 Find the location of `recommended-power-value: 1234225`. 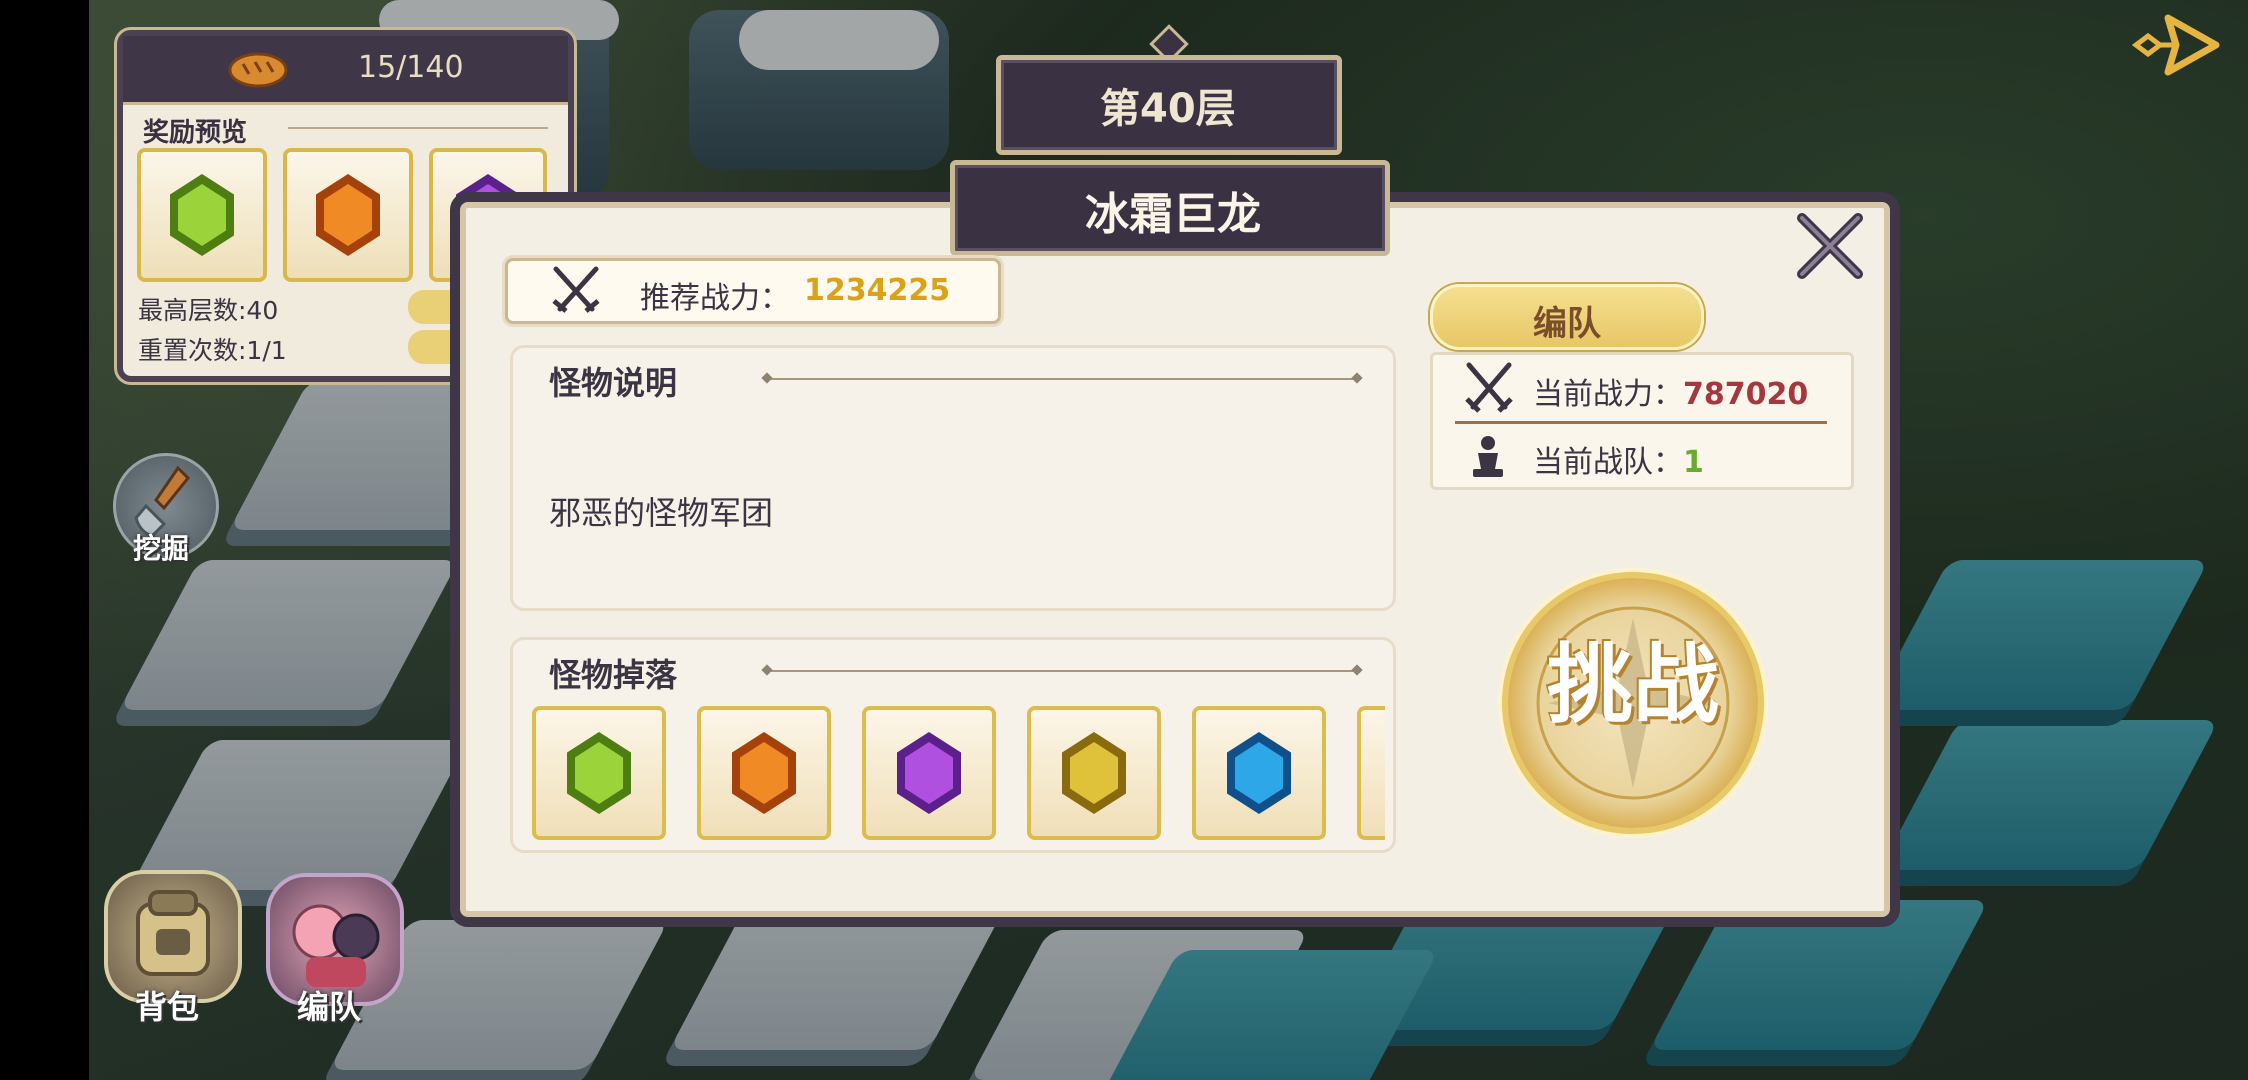

recommended-power-value: 1234225 is located at coordinates (877, 290).